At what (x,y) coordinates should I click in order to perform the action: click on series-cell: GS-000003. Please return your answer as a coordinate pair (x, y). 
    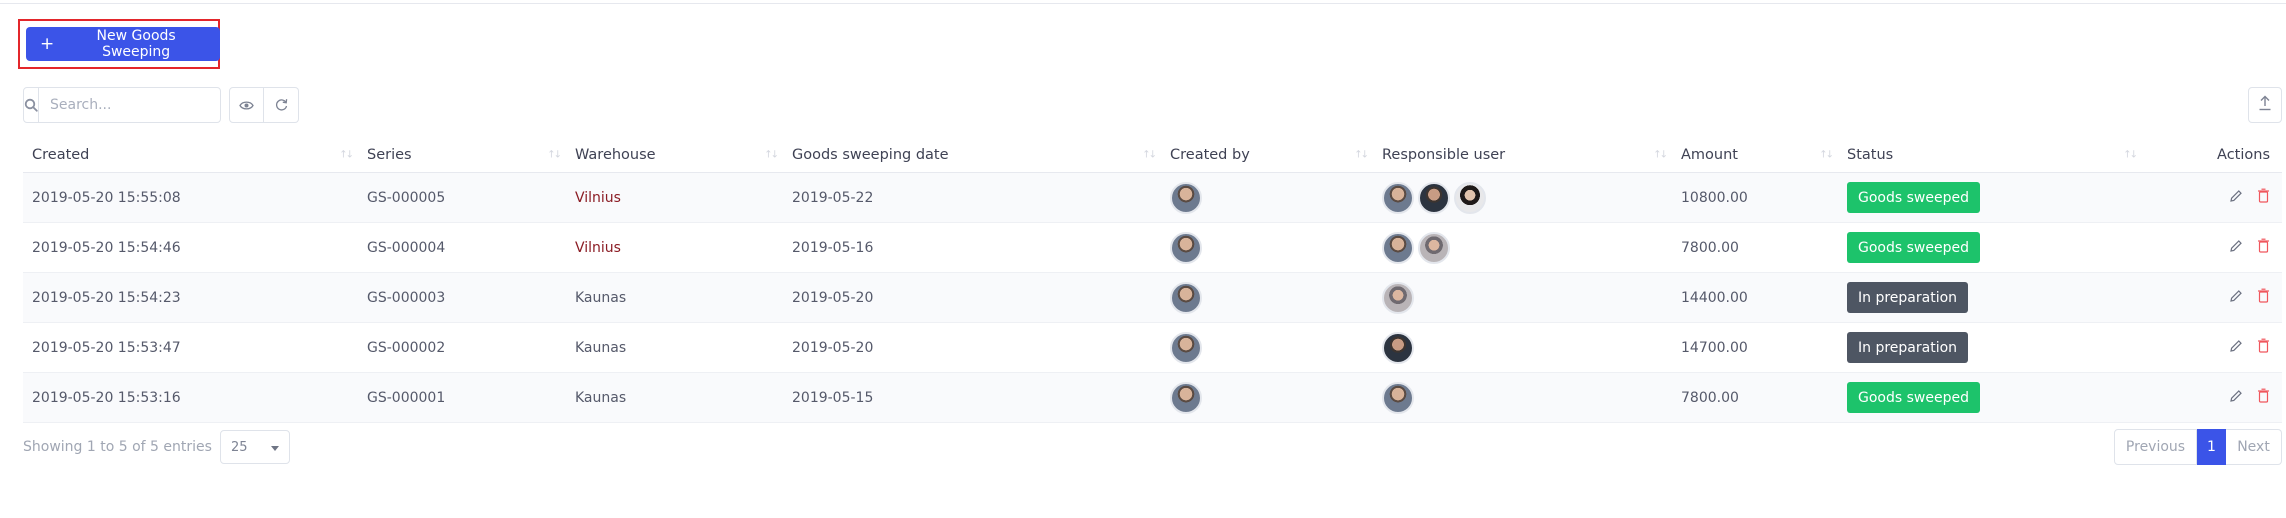
    Looking at the image, I should click on (406, 297).